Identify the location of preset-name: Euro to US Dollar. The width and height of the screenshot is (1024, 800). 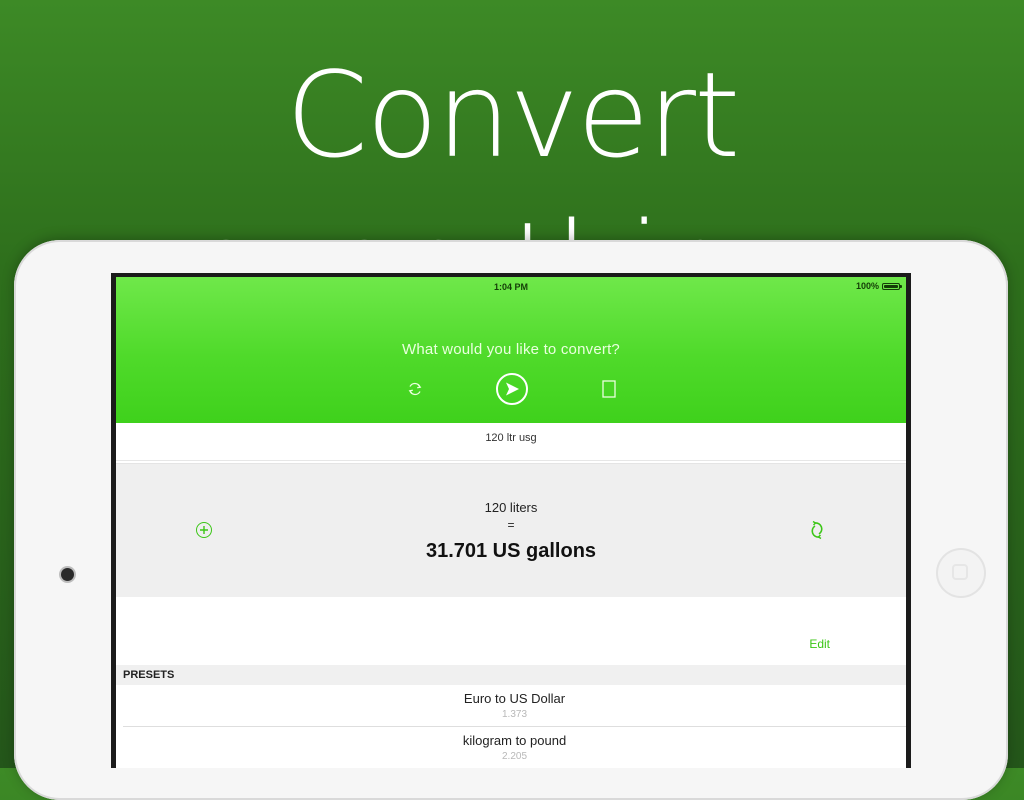
(514, 698).